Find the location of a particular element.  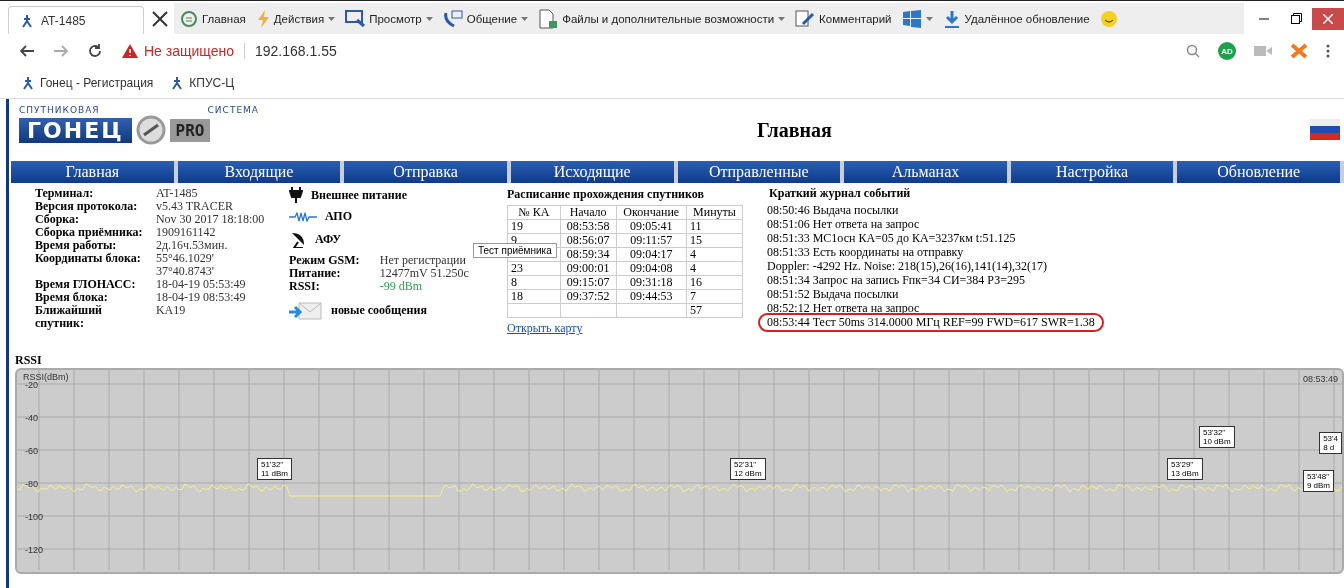

info-label: Ближайший спутник: is located at coordinates (69, 317).